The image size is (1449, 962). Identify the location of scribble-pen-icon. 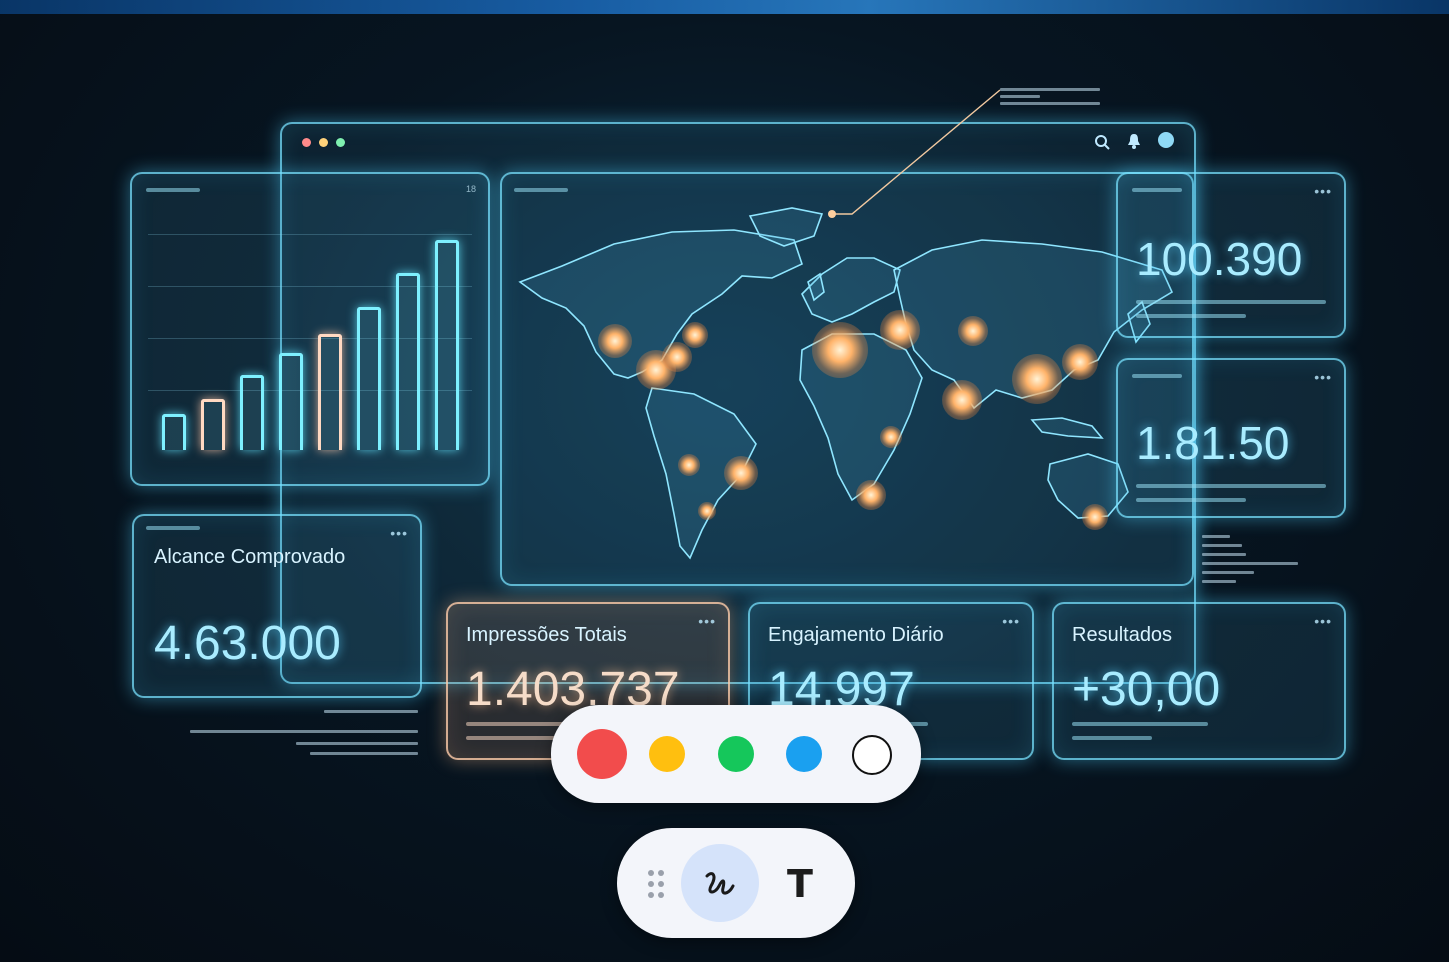
(720, 883).